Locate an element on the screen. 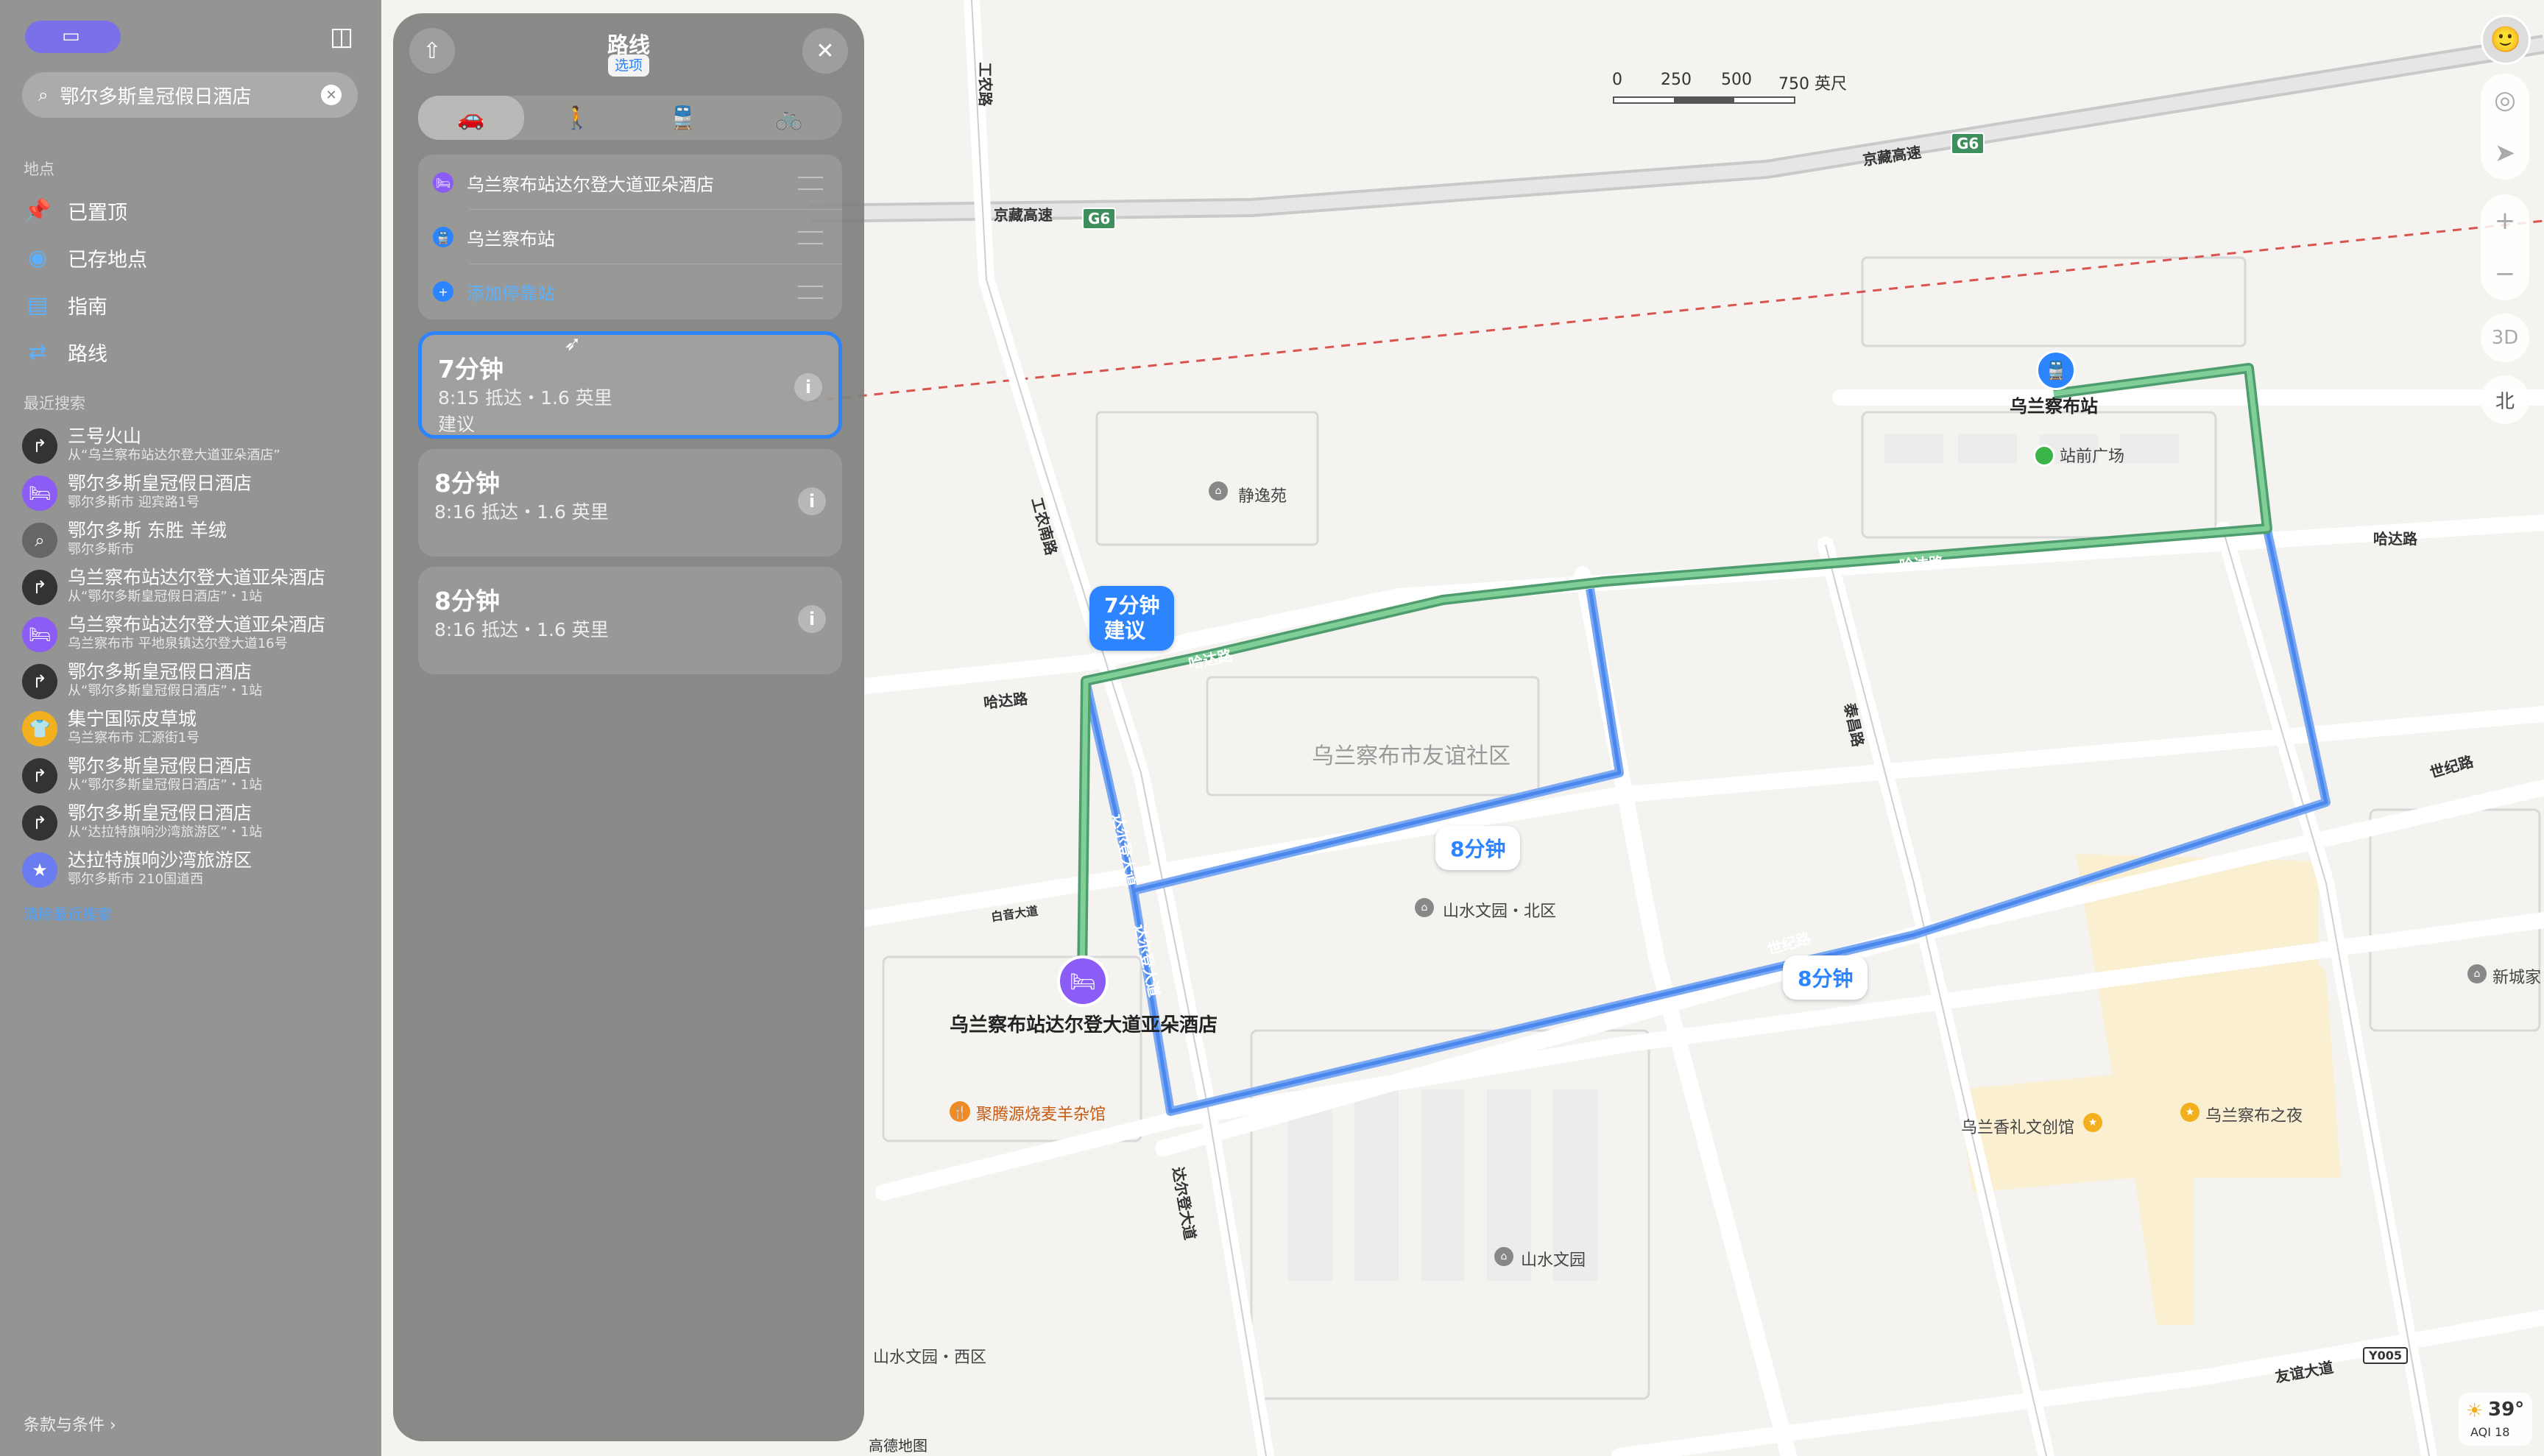 The width and height of the screenshot is (2544, 1456). search-input is located at coordinates (189, 95).